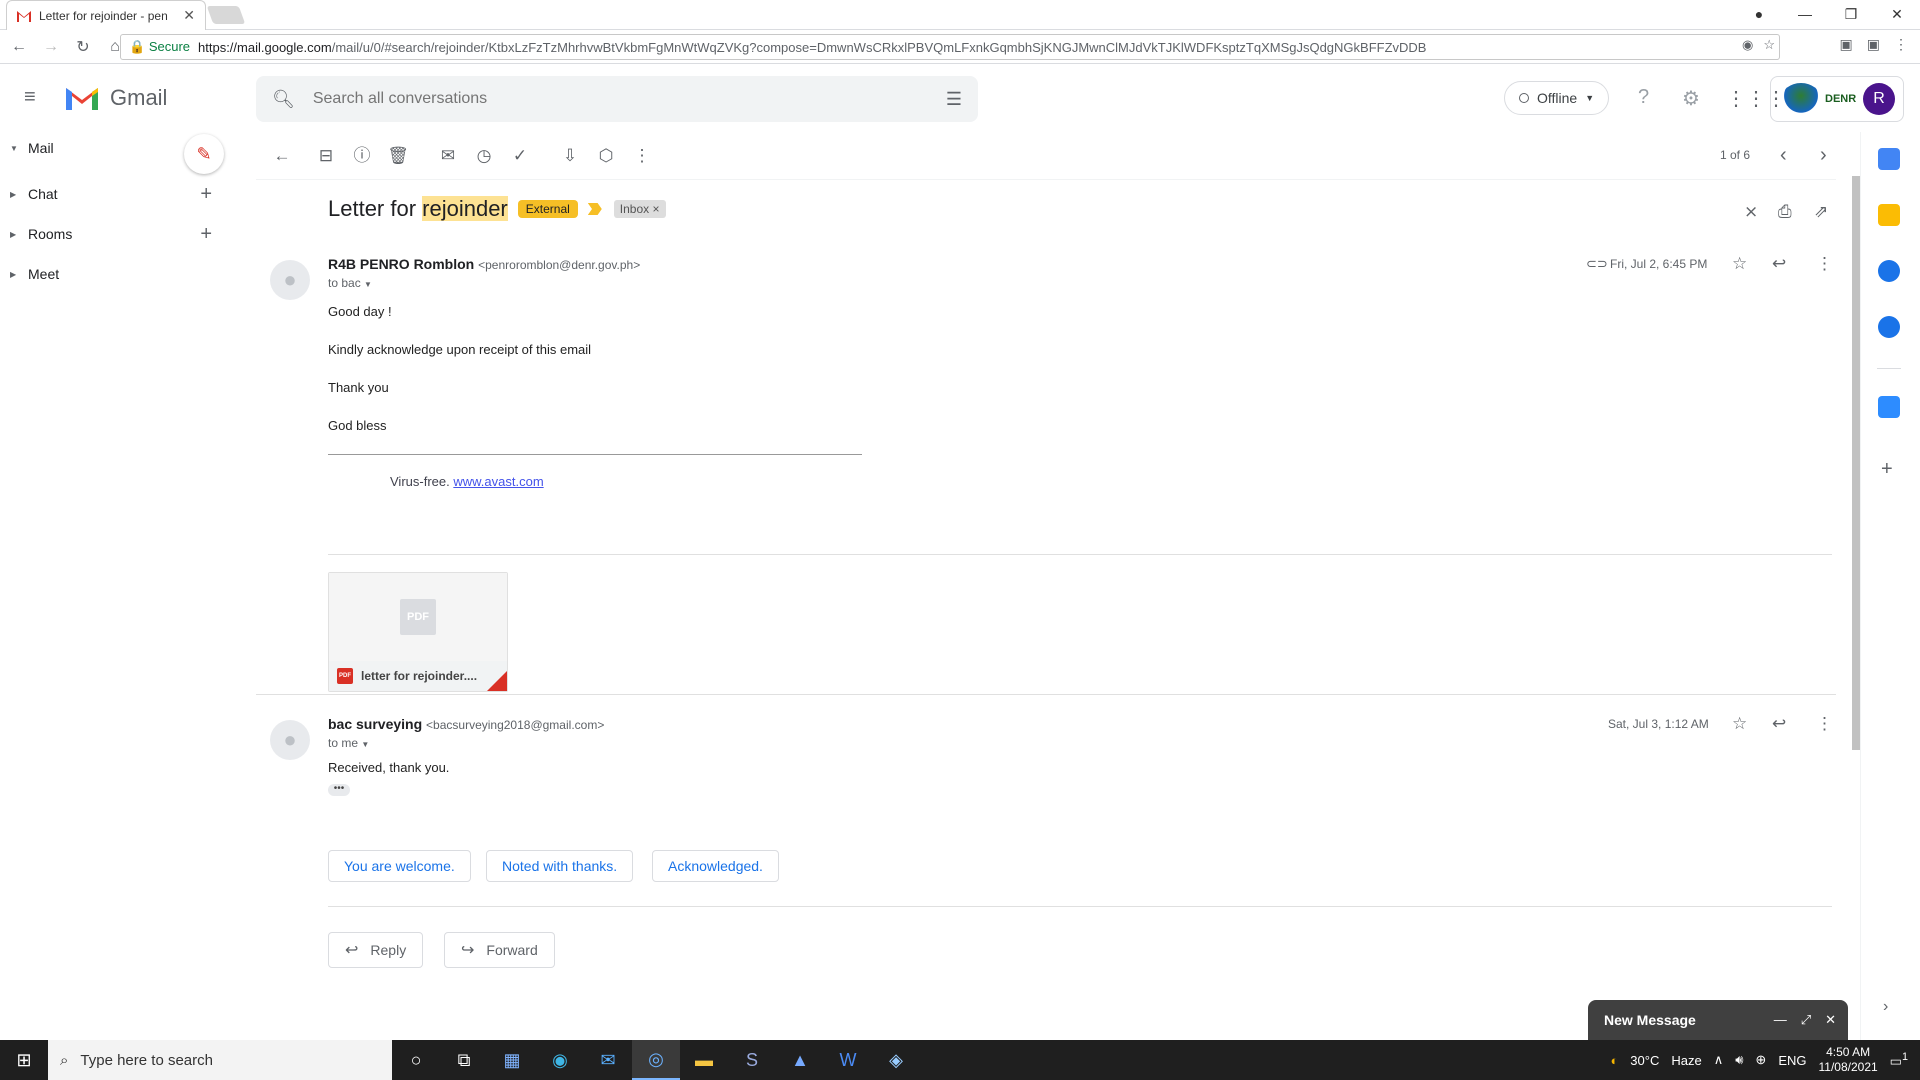 The image size is (1920, 1080). I want to click on avatar: R, so click(1879, 99).